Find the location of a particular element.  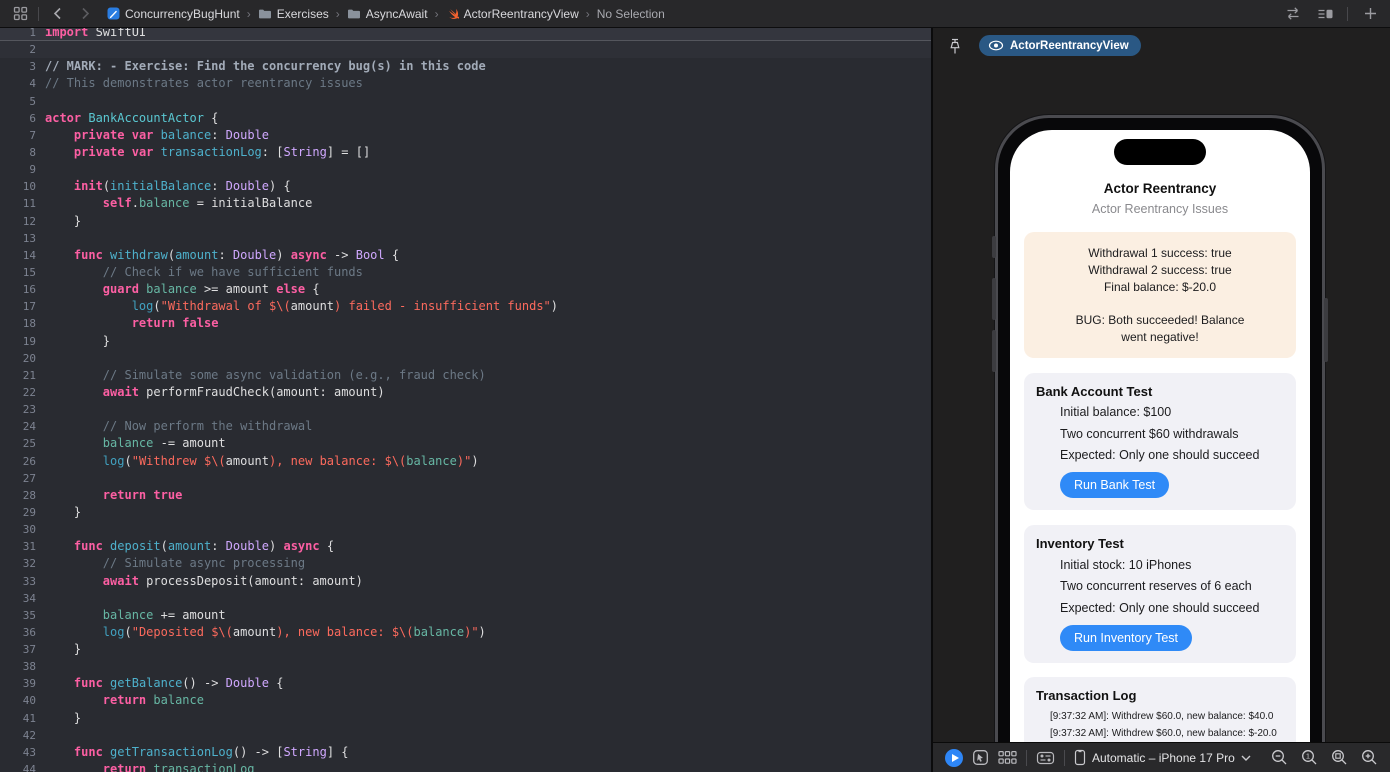

line-number: 34 is located at coordinates (18, 598).